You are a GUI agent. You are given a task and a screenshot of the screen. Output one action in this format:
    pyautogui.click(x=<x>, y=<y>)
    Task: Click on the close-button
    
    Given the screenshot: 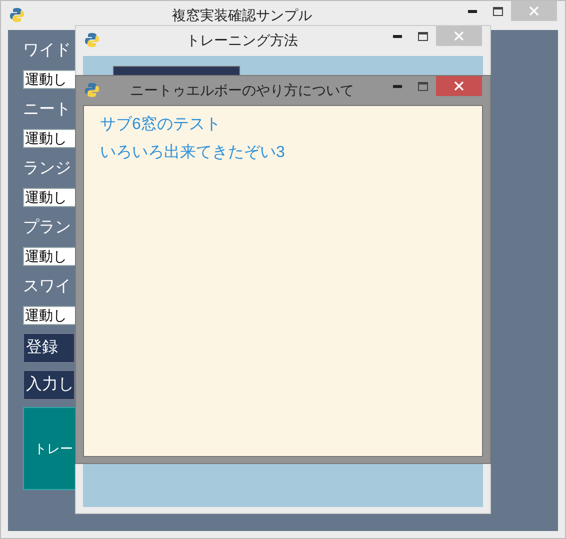 What is the action you would take?
    pyautogui.click(x=459, y=86)
    